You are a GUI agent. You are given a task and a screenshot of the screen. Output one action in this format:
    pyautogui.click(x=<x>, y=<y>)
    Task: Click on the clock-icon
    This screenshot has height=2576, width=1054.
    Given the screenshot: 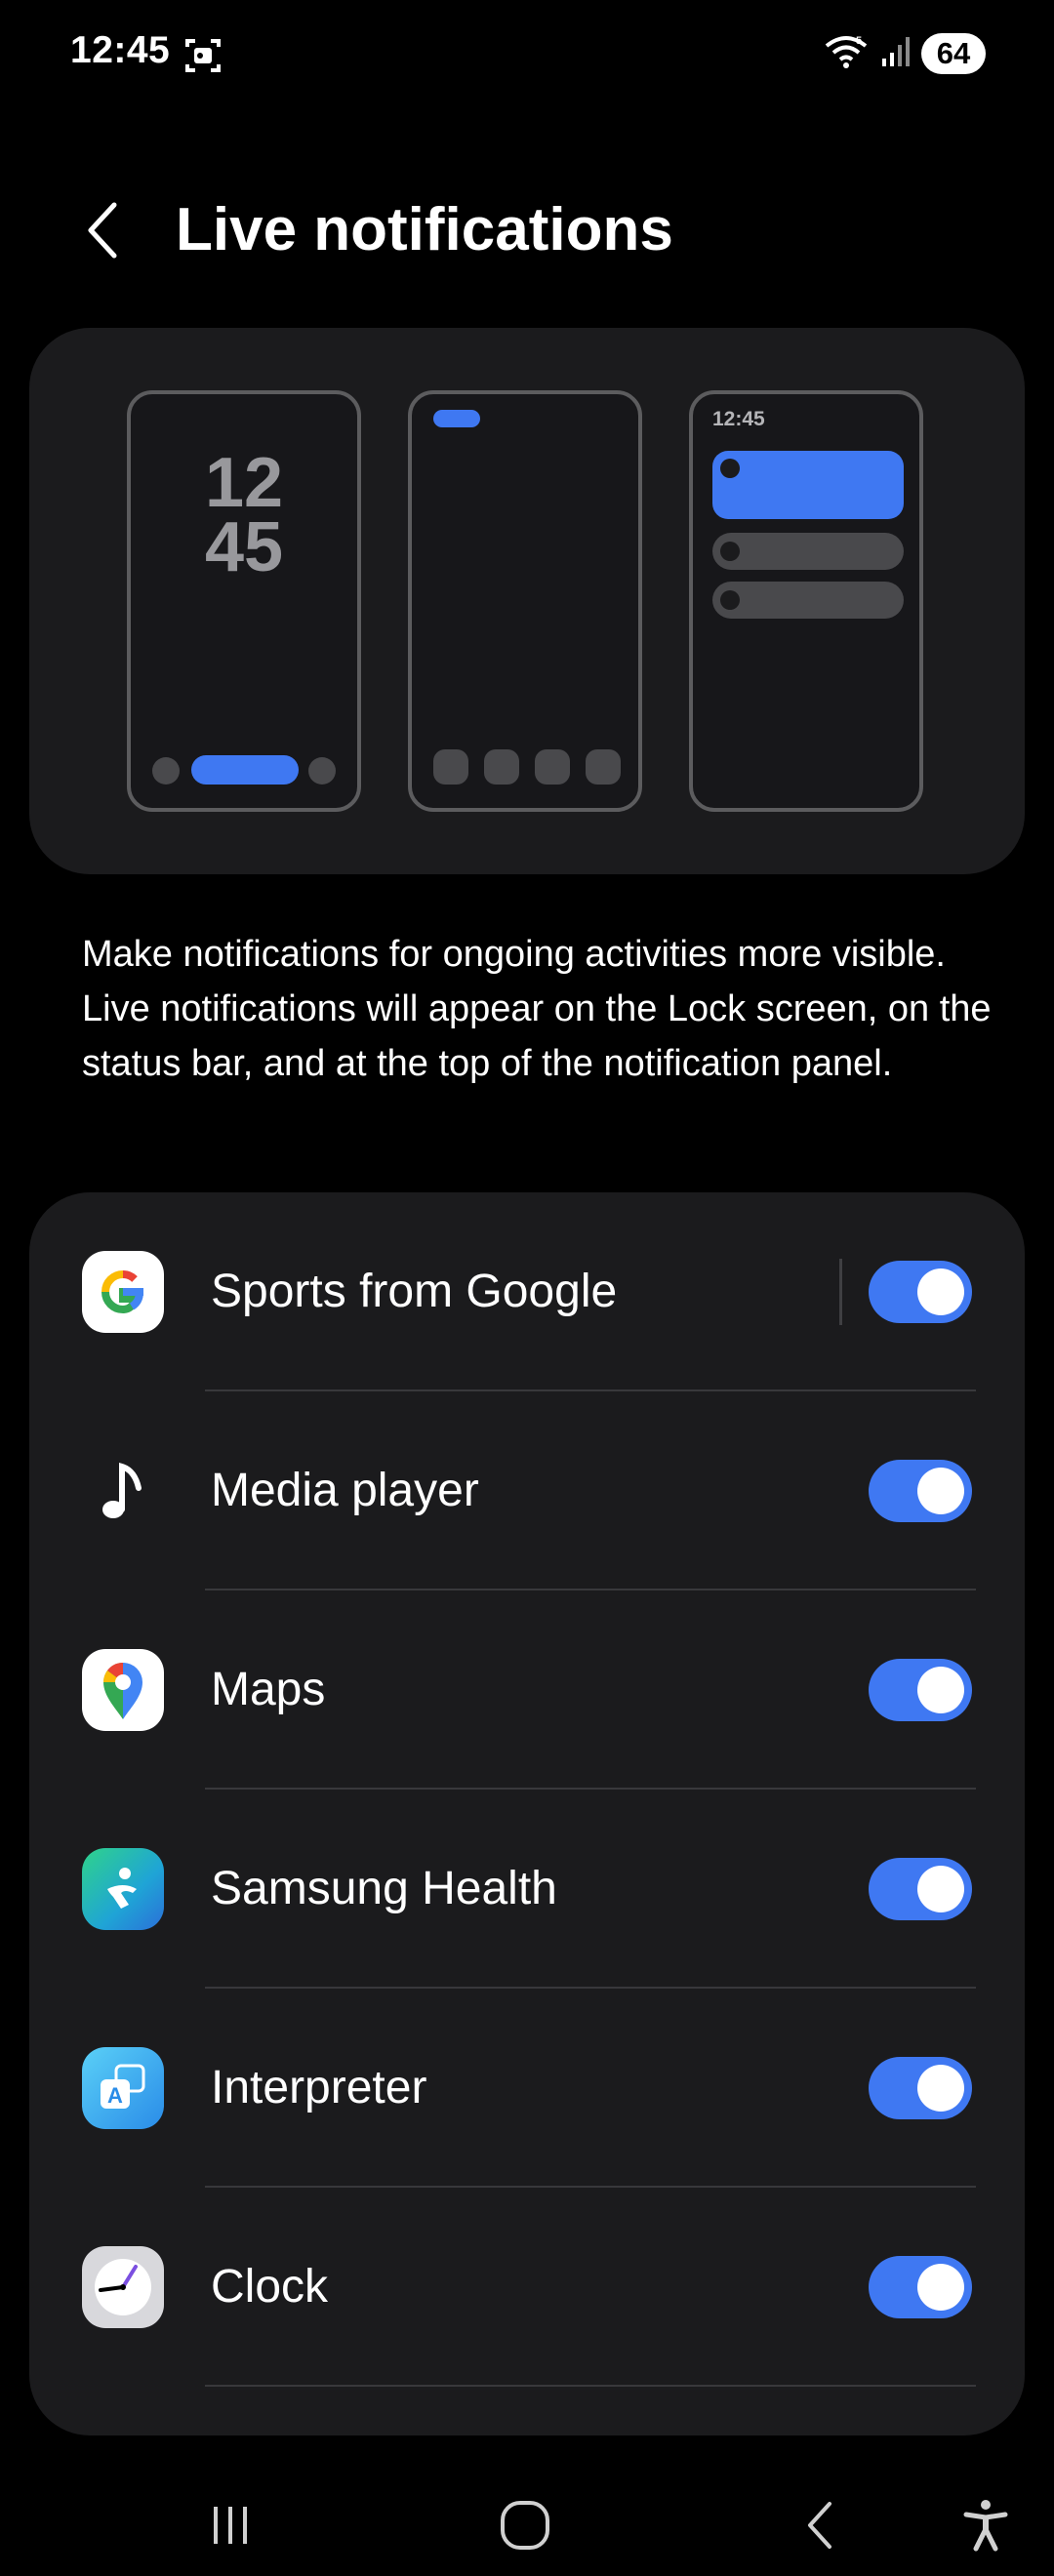 What is the action you would take?
    pyautogui.click(x=123, y=2287)
    